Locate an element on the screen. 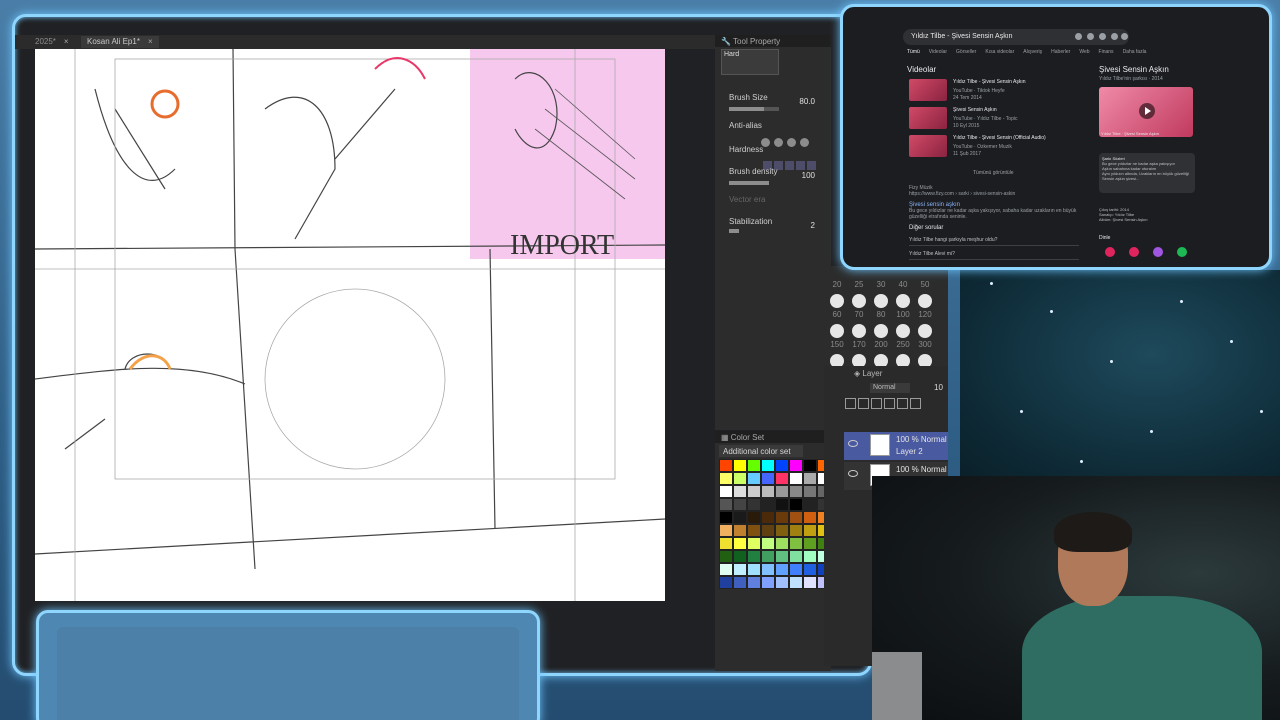  search-tab: Haberler is located at coordinates (1060, 52).